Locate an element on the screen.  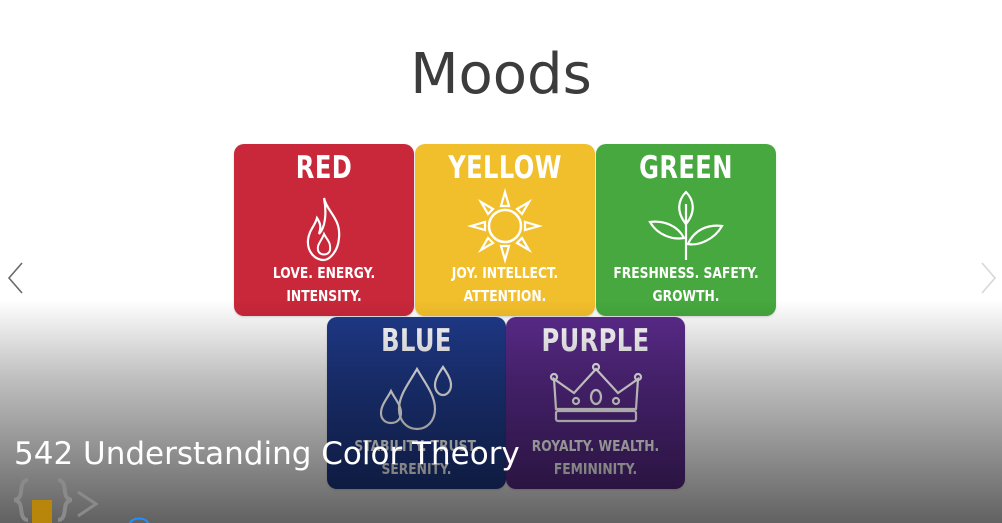
tile-green: GREEN FRESHNESS. SAFETY. GROWTH. is located at coordinates (686, 230).